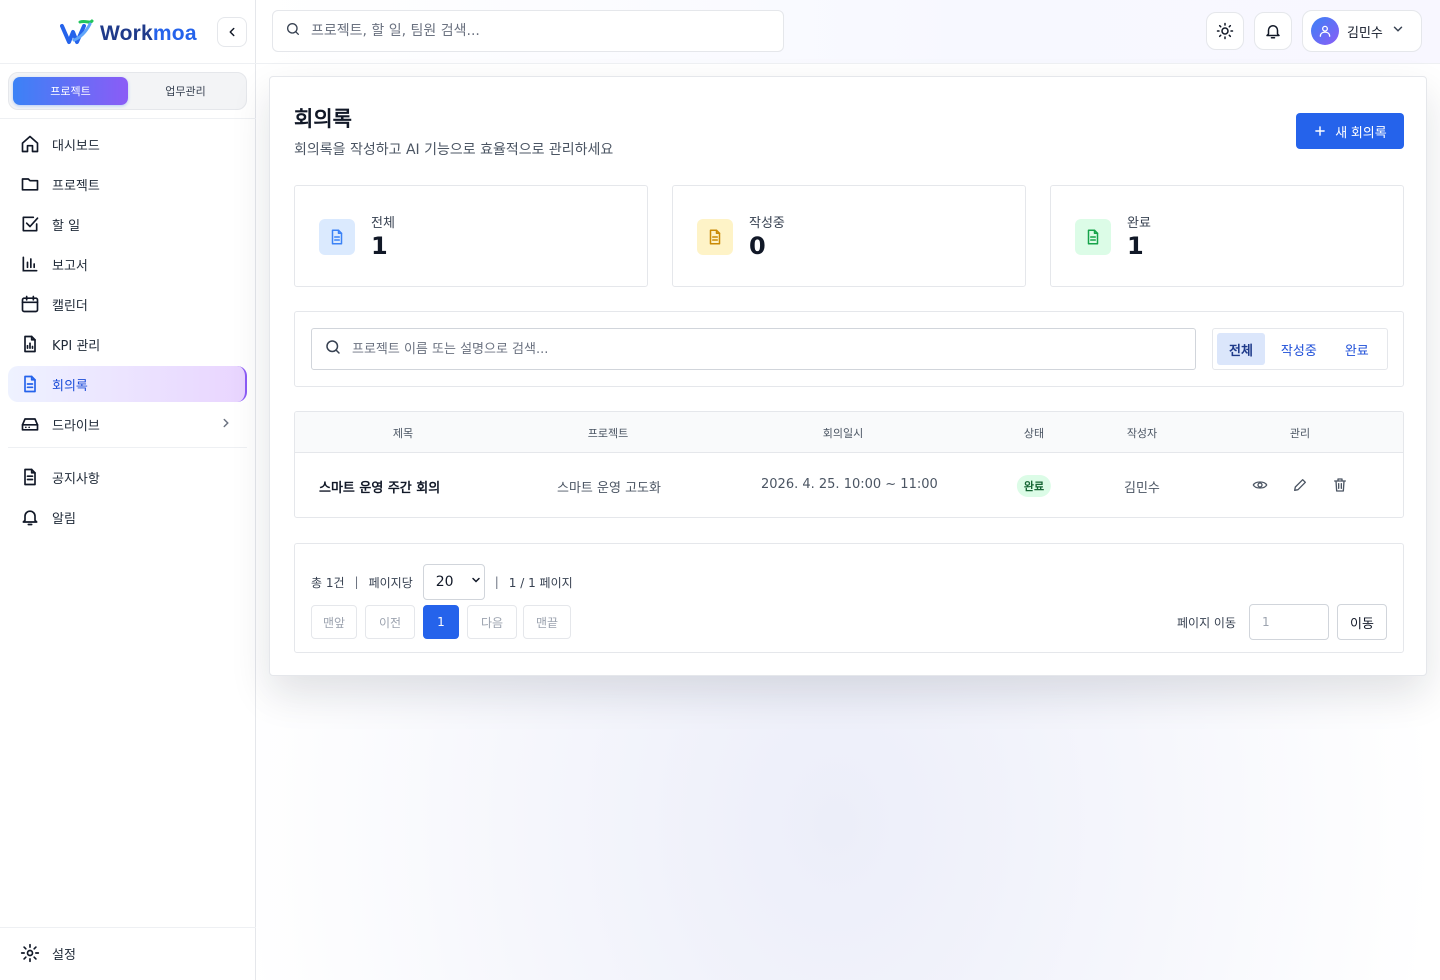  What do you see at coordinates (843, 433) in the screenshot?
I see `column-header: 회의일시` at bounding box center [843, 433].